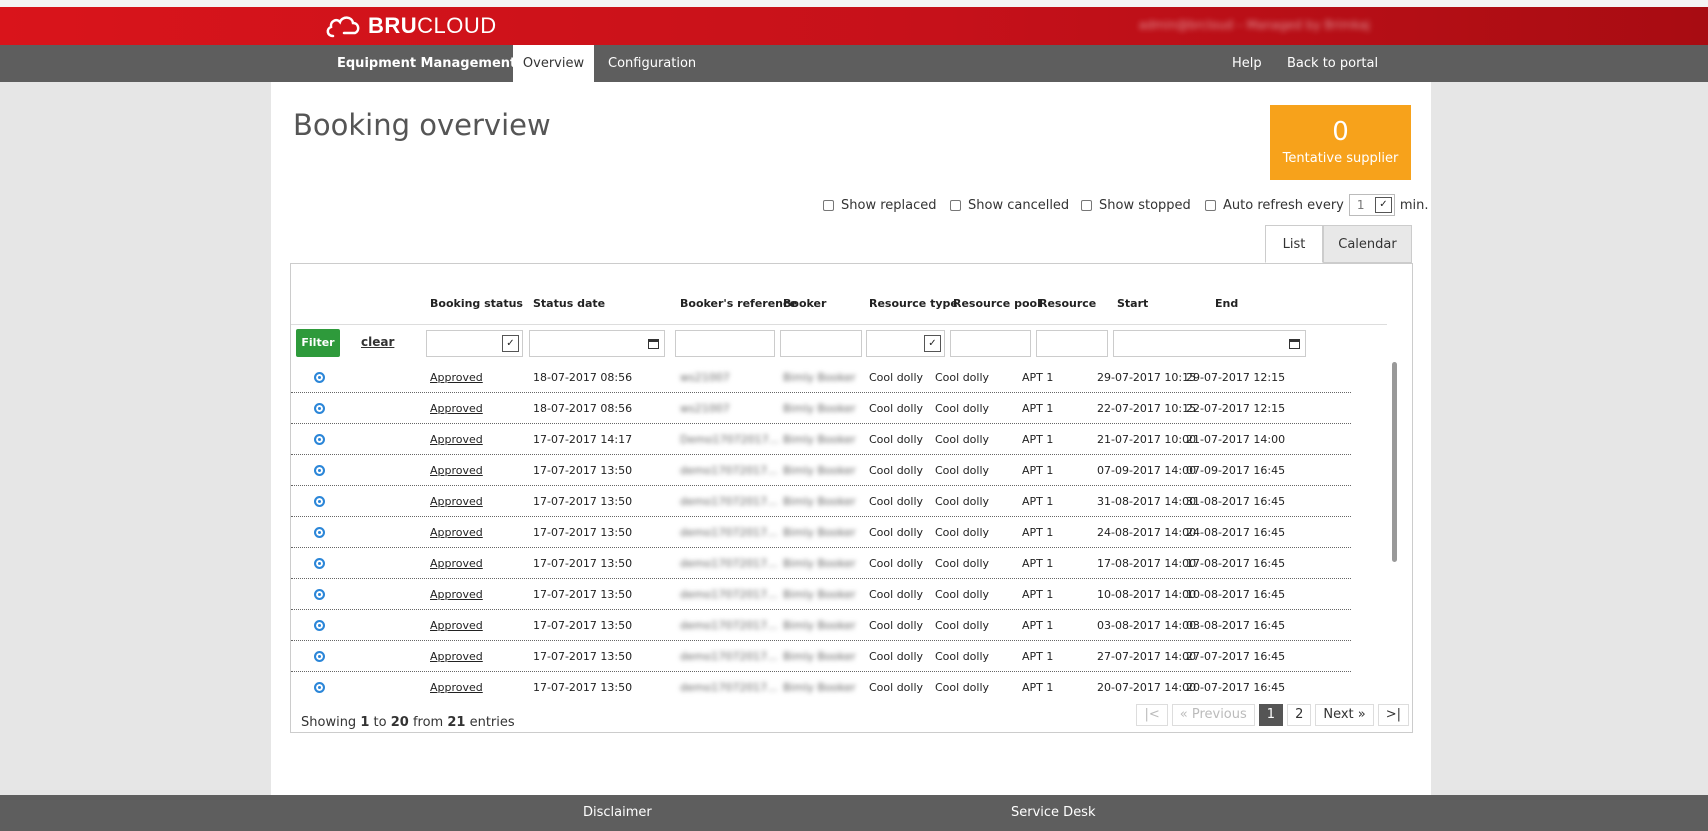 The height and width of the screenshot is (831, 1708). I want to click on show-replaced-checkbox, so click(828, 205).